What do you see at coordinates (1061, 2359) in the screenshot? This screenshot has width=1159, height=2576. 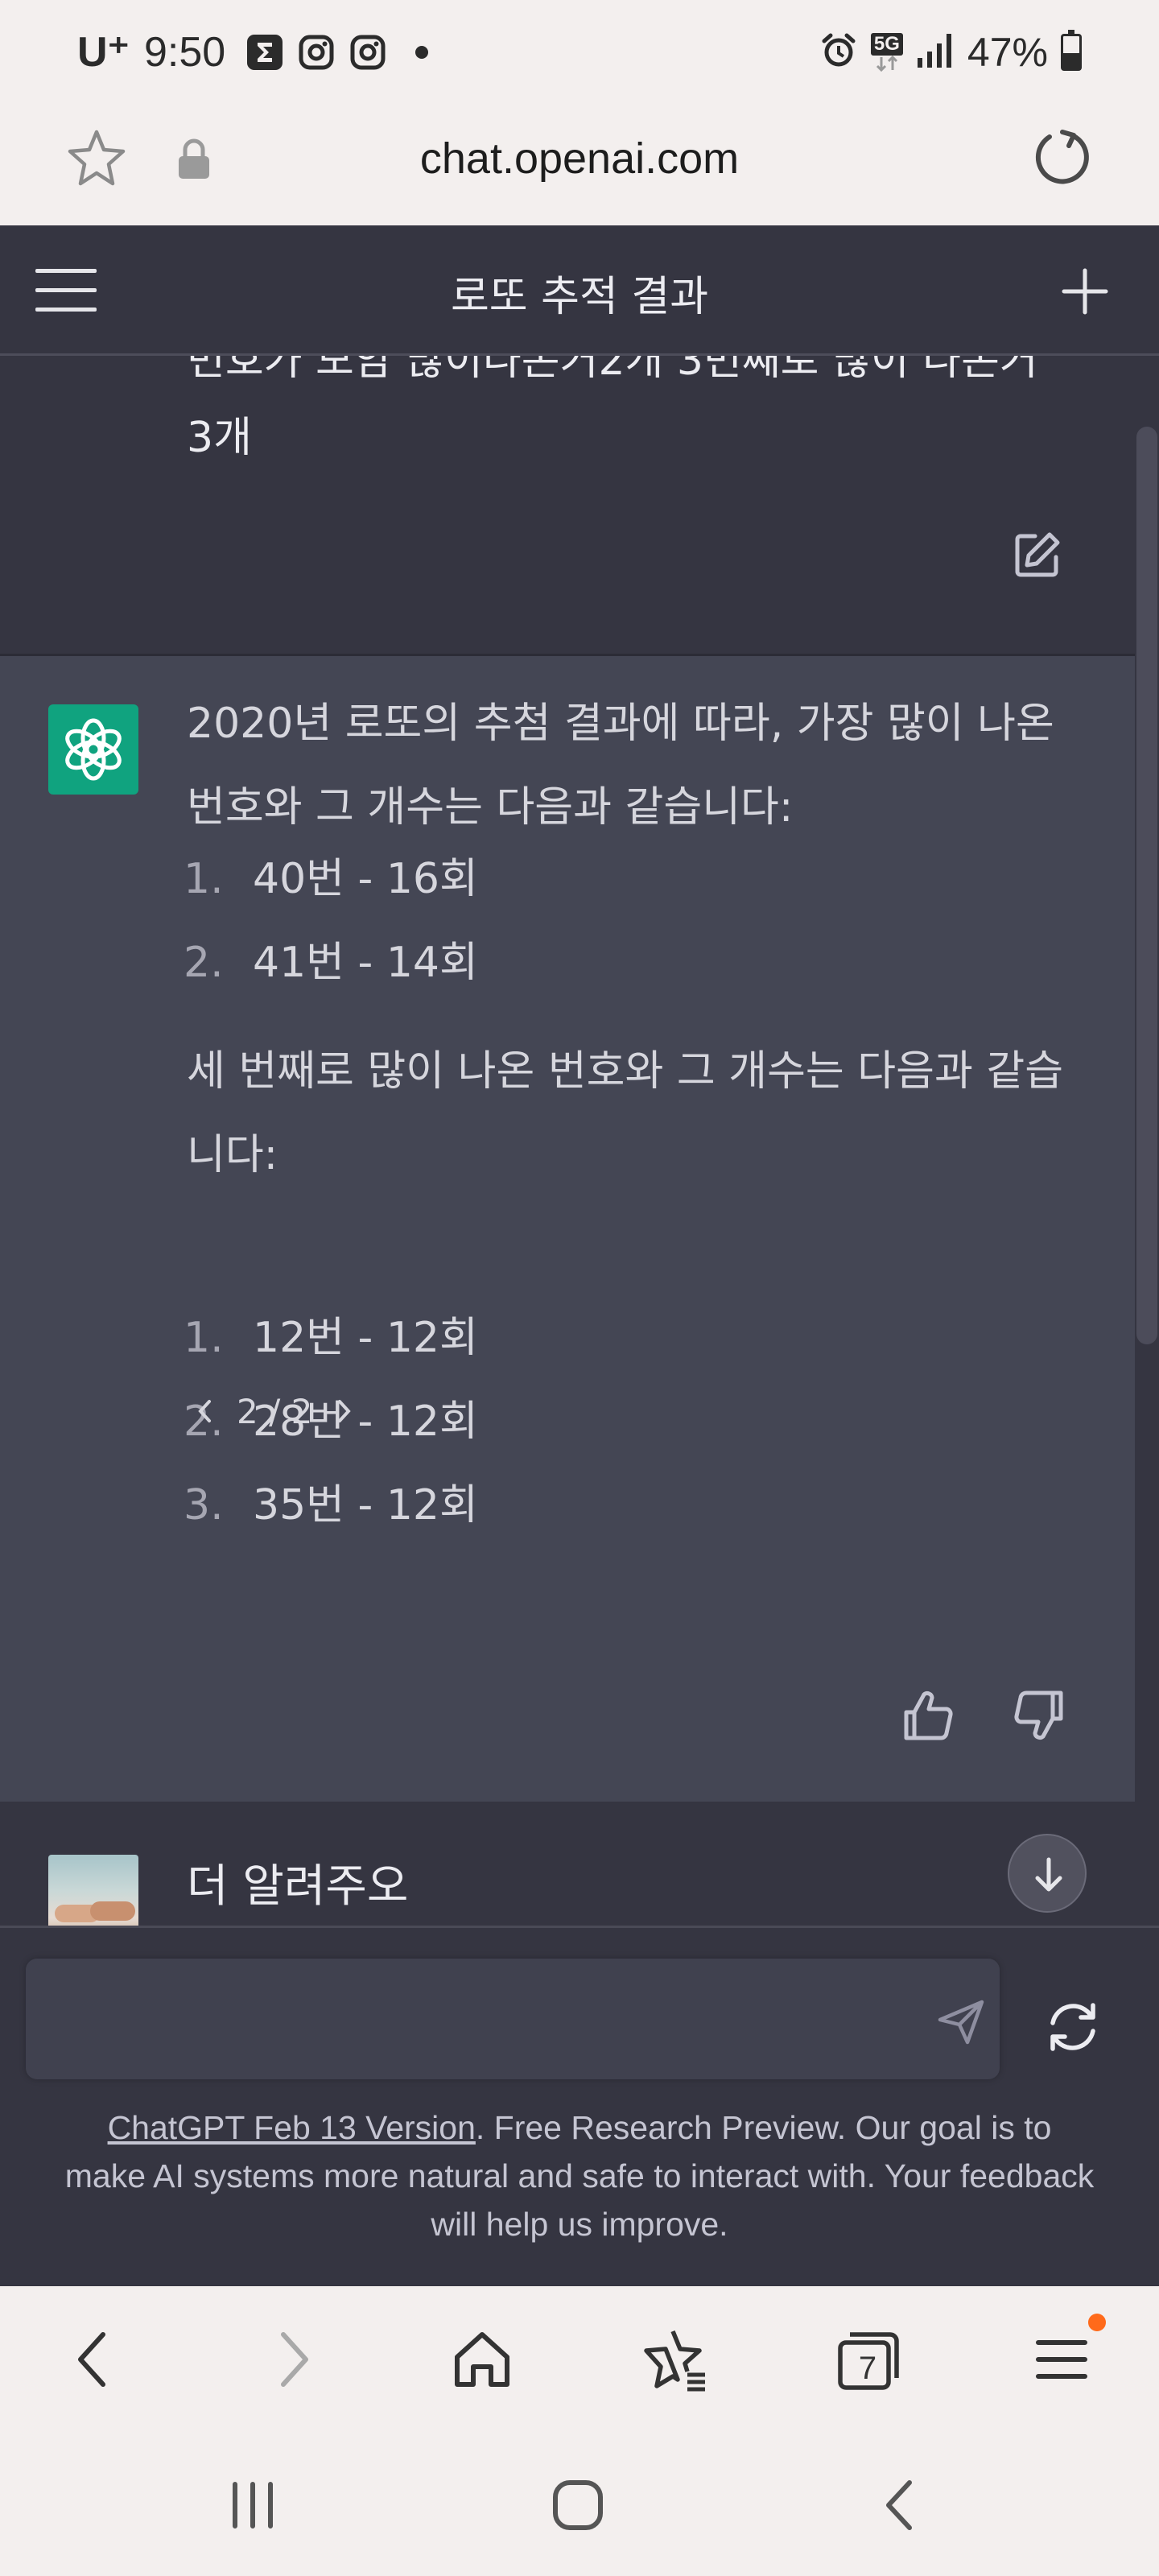 I see `browser-menu-icon` at bounding box center [1061, 2359].